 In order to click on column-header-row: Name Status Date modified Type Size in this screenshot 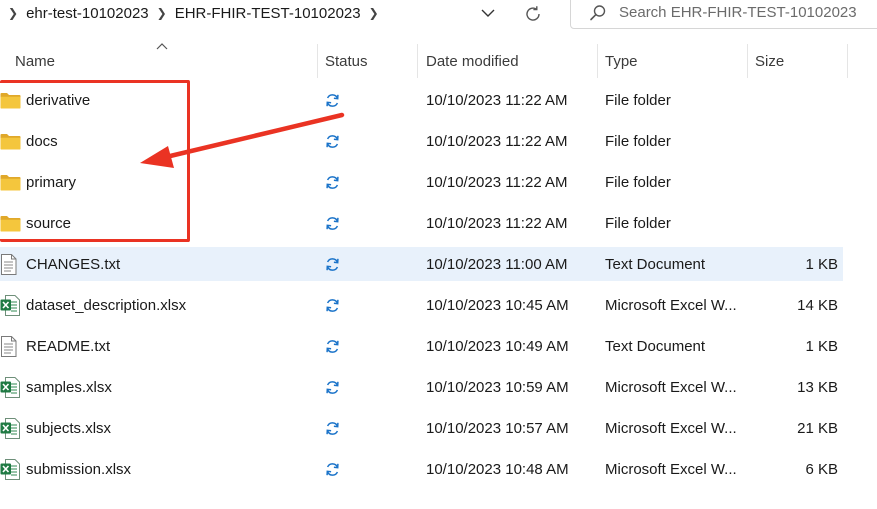, I will do `click(438, 61)`.